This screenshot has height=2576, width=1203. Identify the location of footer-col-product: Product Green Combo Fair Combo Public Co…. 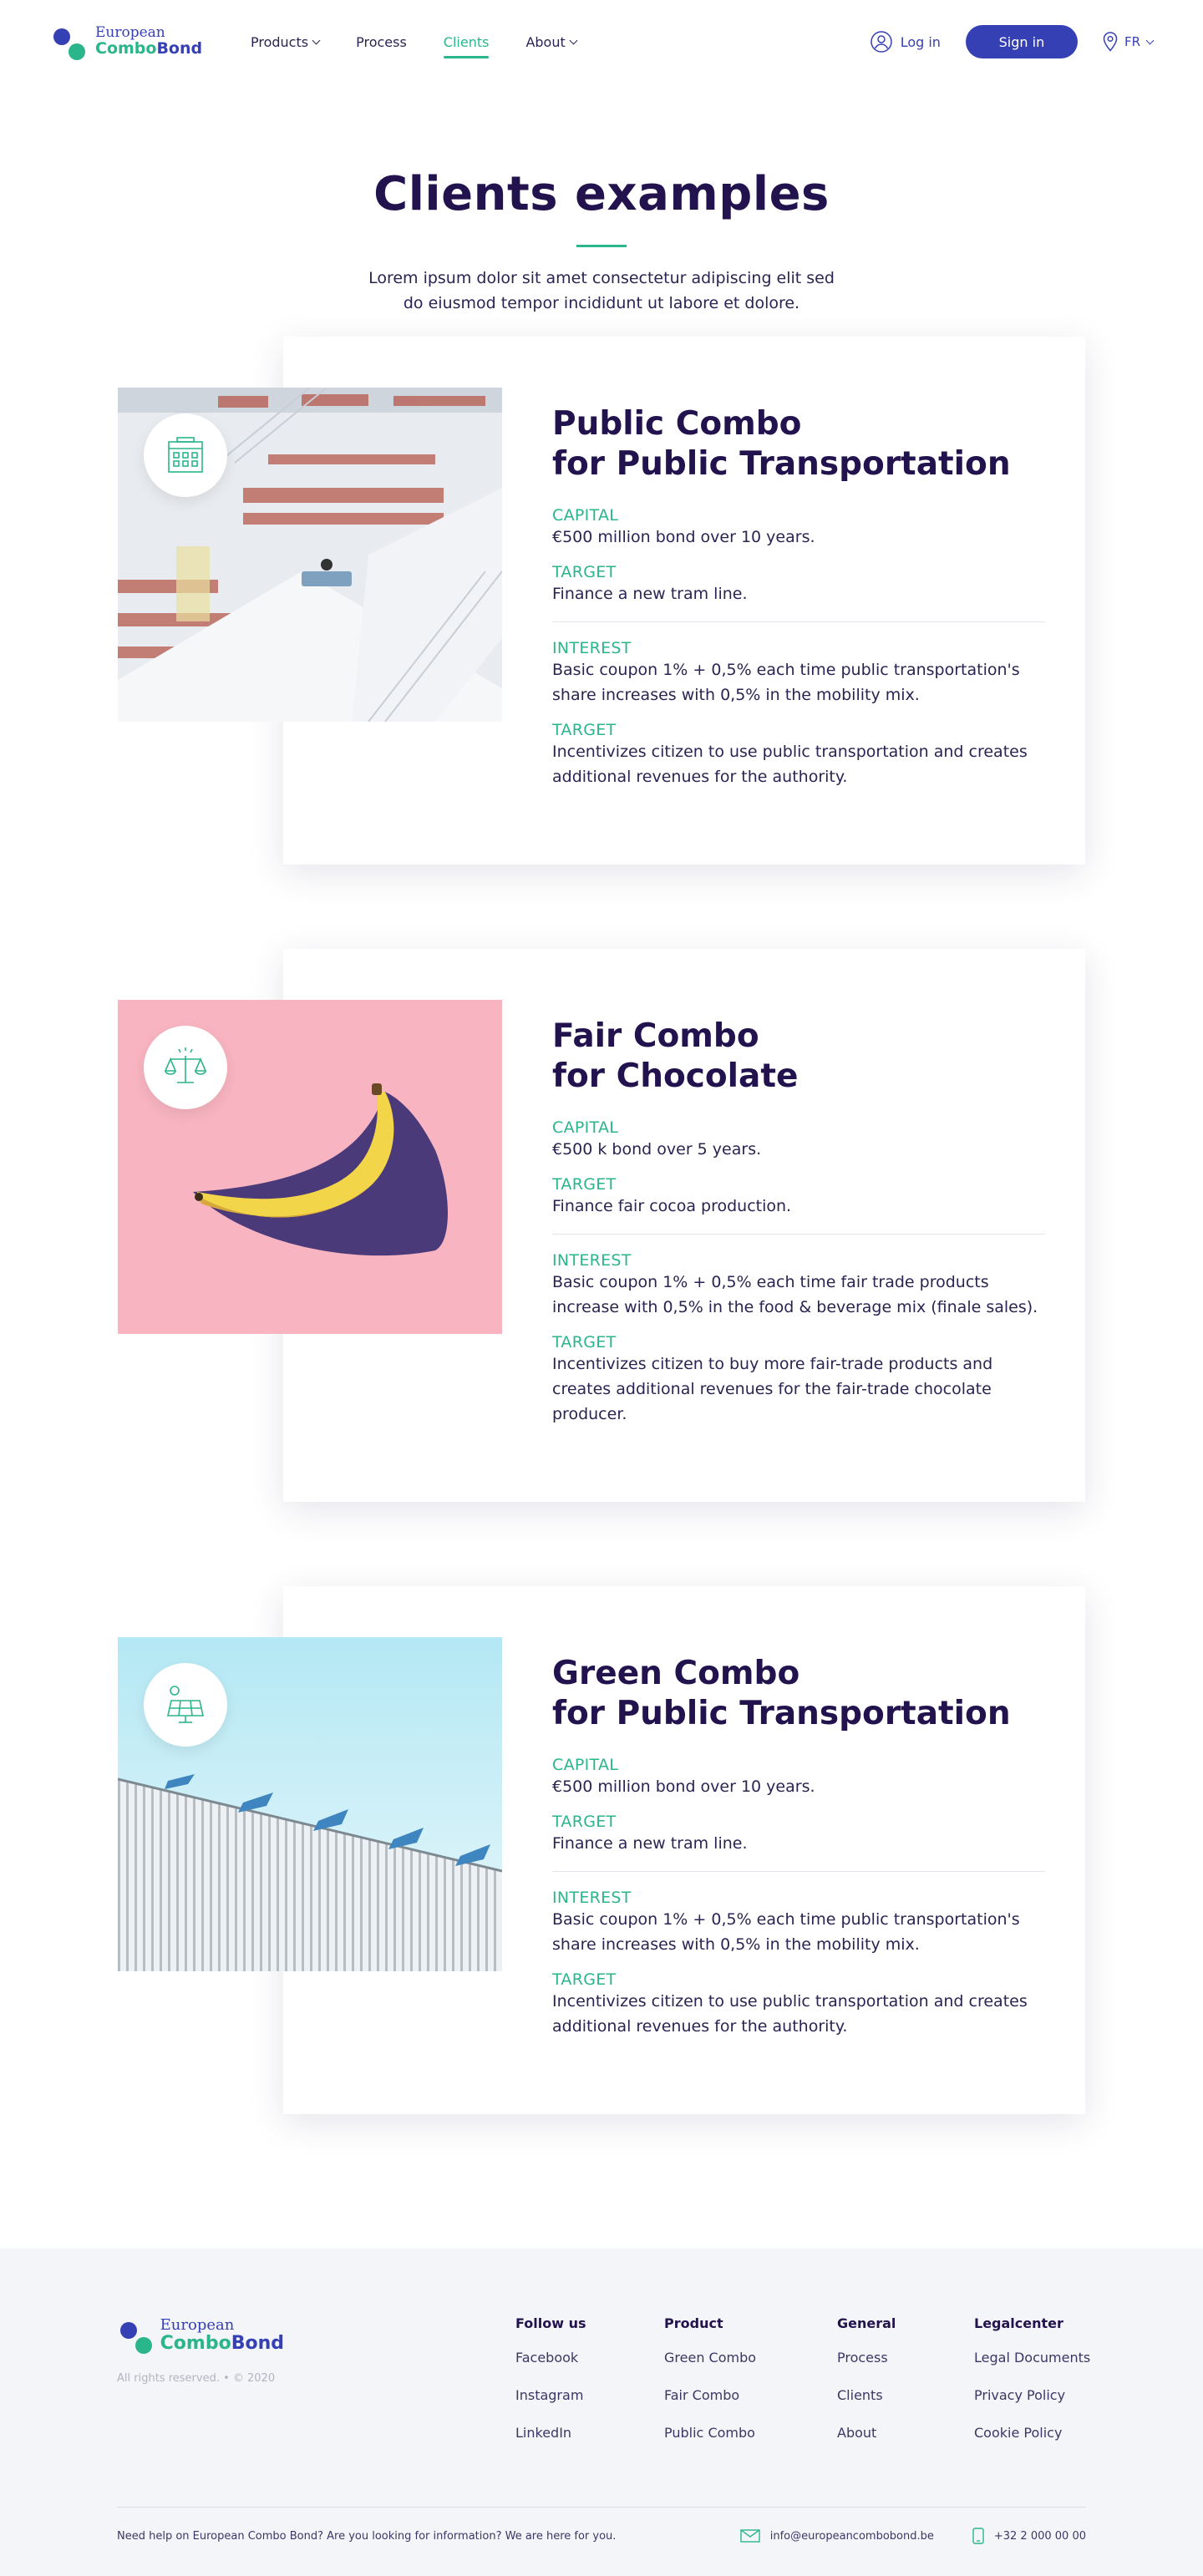
(711, 2378).